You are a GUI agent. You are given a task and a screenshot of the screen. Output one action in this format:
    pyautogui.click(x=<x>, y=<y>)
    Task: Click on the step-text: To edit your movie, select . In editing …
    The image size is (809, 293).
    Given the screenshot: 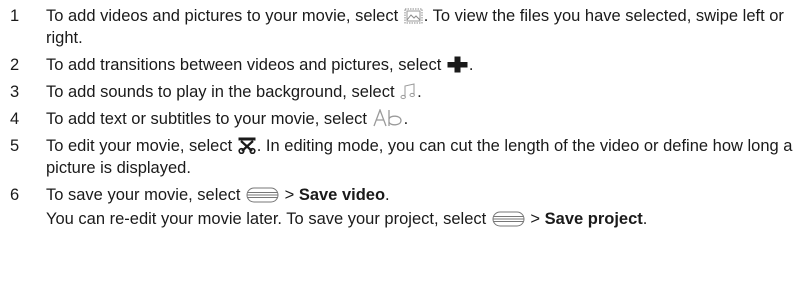 What is the action you would take?
    pyautogui.click(x=423, y=157)
    